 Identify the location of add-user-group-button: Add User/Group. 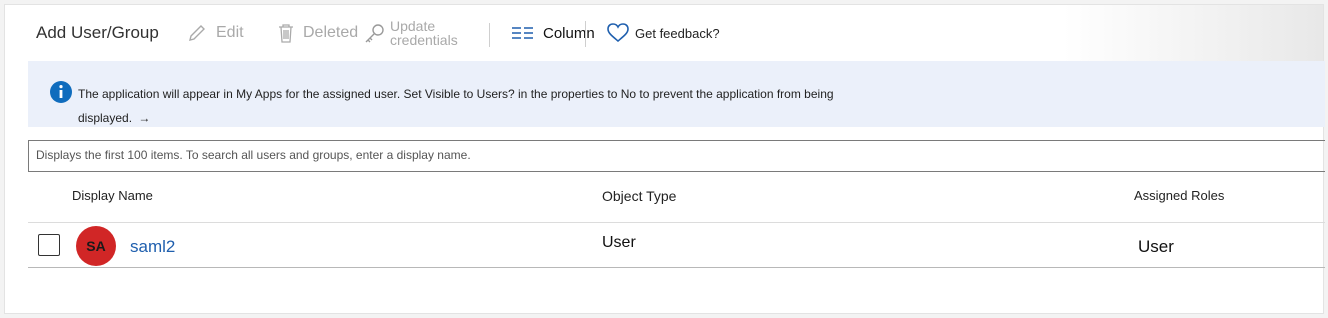
(97, 33).